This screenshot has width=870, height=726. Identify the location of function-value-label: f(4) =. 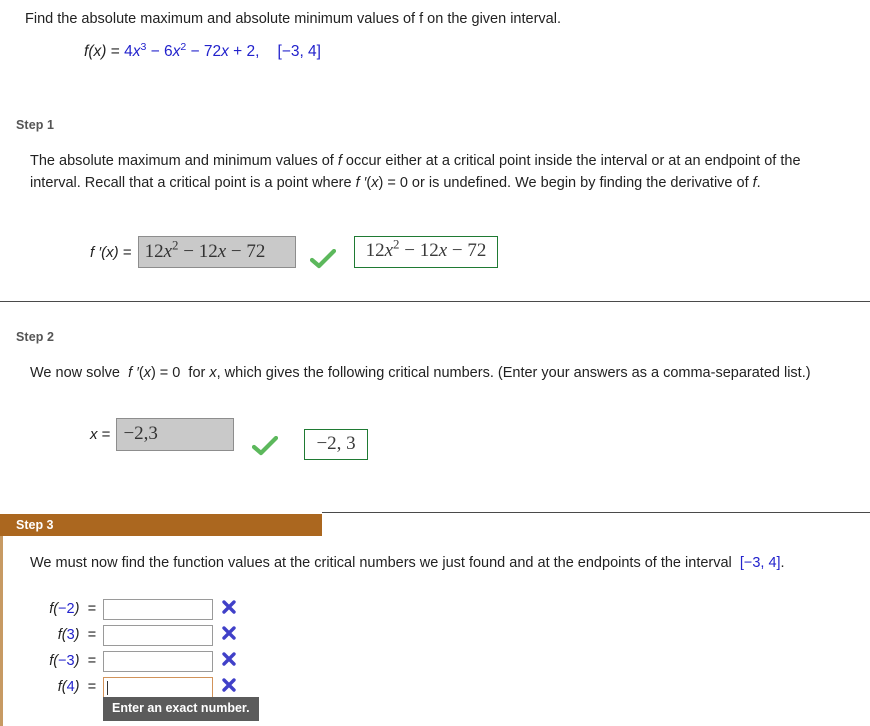
(76, 687).